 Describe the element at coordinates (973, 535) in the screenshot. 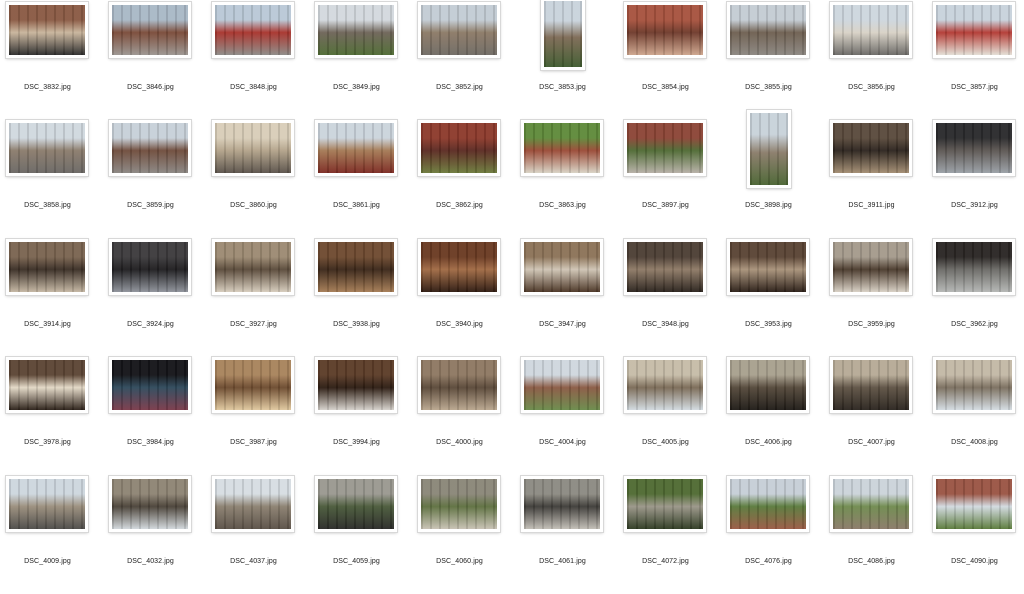

I see `file-item: DSC_4090.jpg` at that location.